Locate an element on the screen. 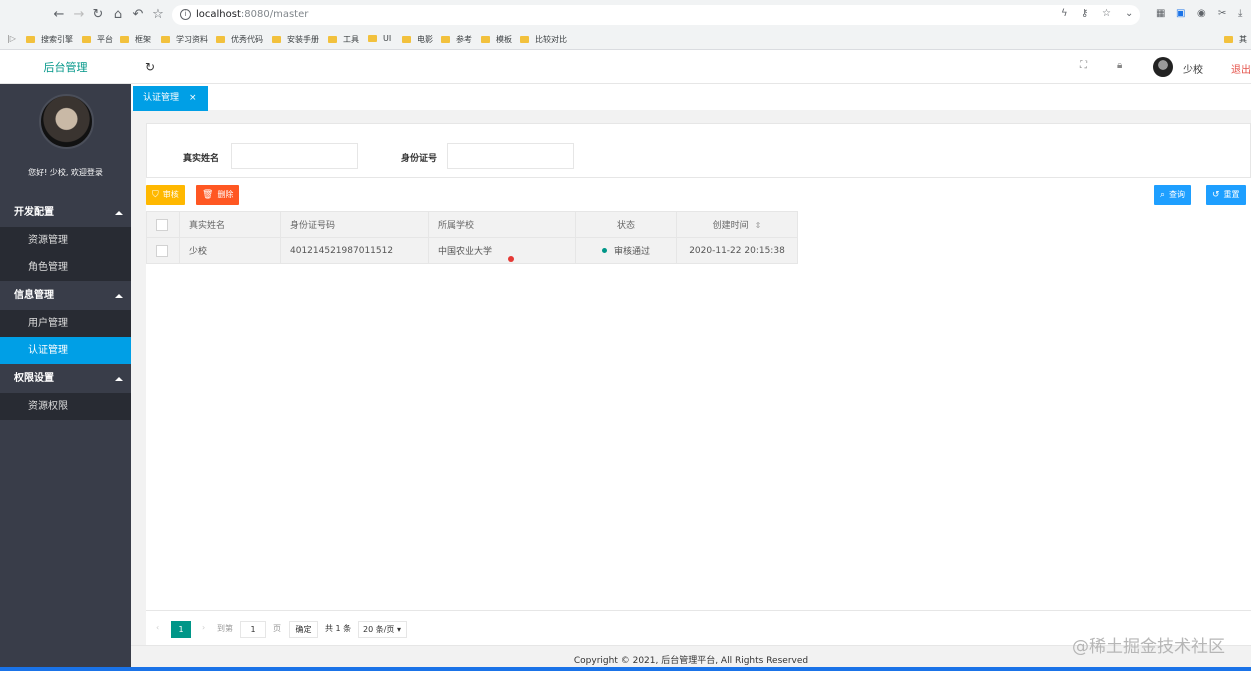 This screenshot has height=676, width=1251. lightning-icon: ϟ is located at coordinates (1064, 13).